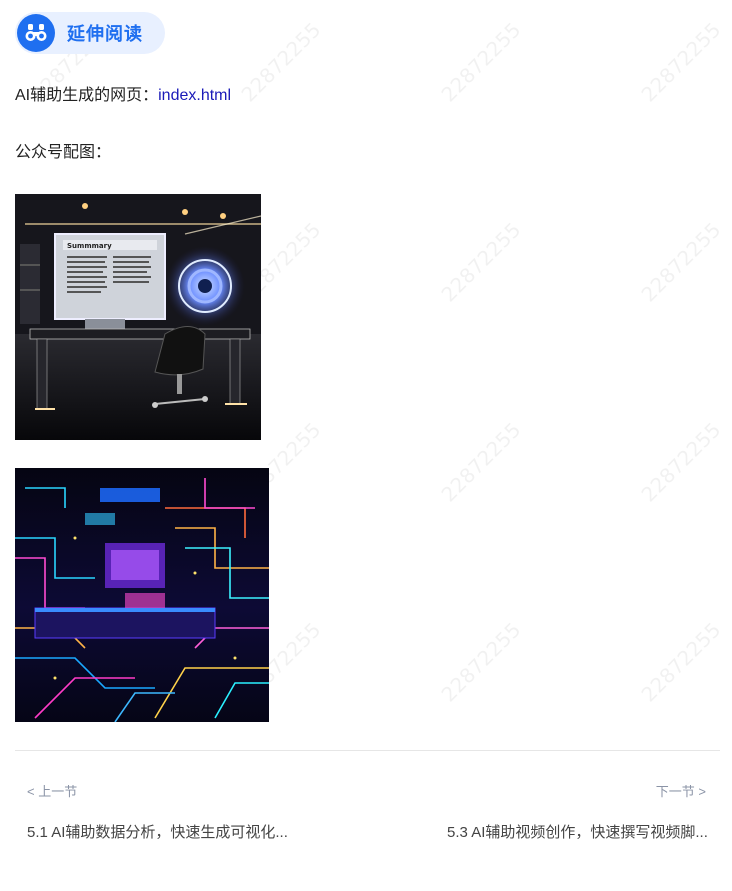  I want to click on neon-circuit-room-illustration, so click(142, 595).